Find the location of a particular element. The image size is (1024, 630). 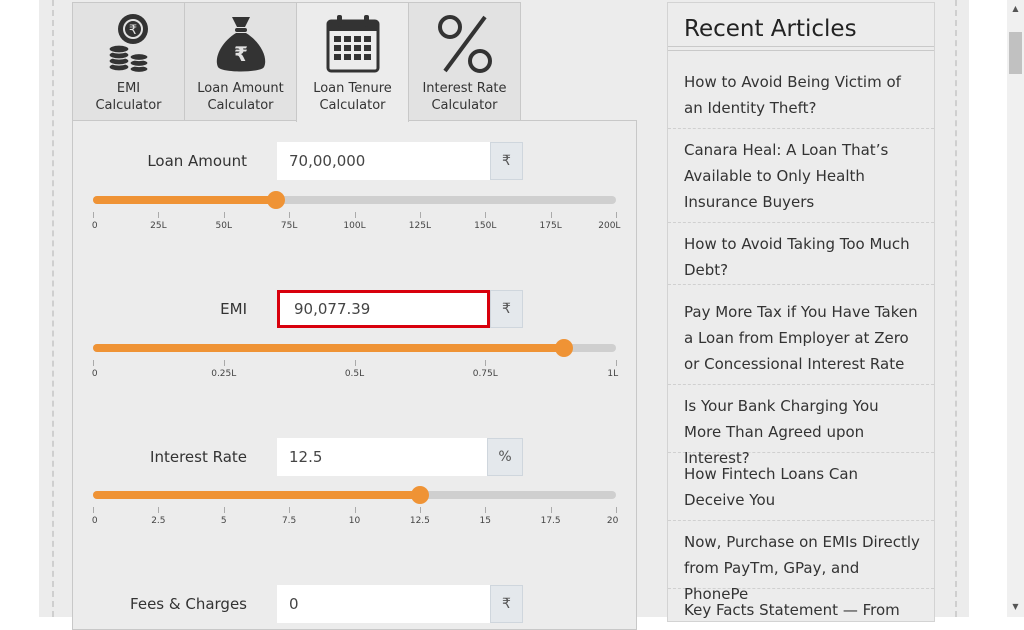

money-bag-icon: ₹ is located at coordinates (240, 44).